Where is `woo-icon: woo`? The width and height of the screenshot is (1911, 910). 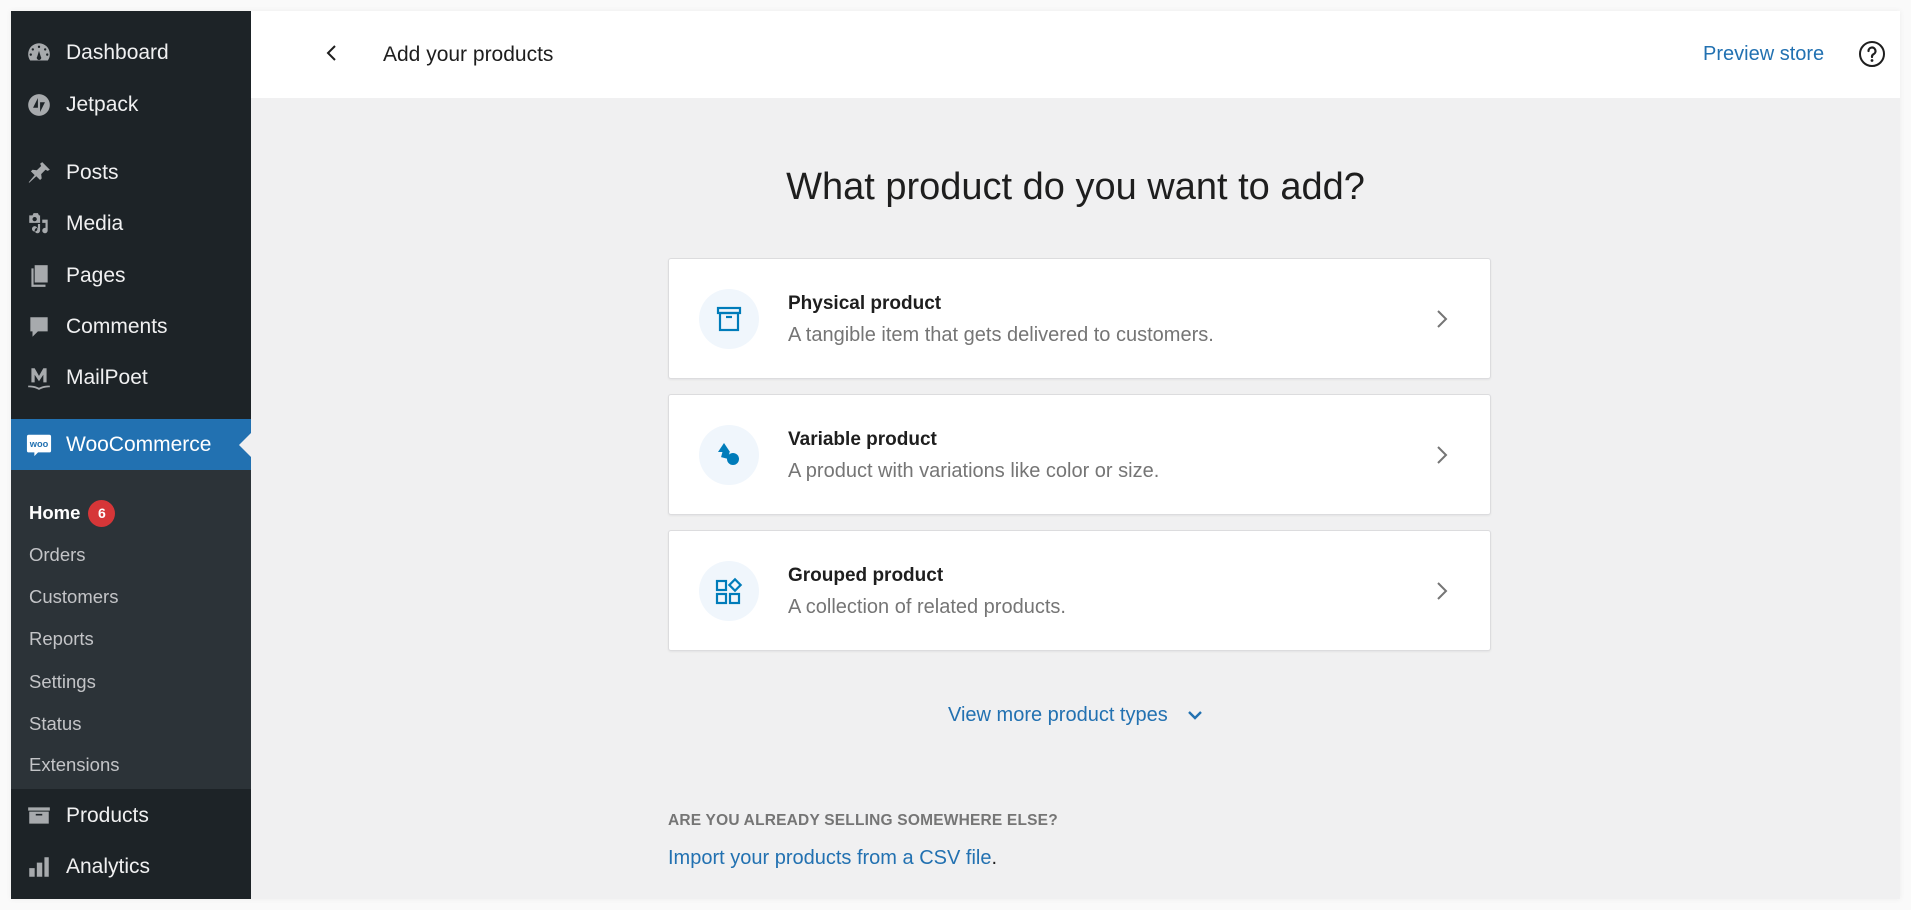 woo-icon: woo is located at coordinates (39, 445).